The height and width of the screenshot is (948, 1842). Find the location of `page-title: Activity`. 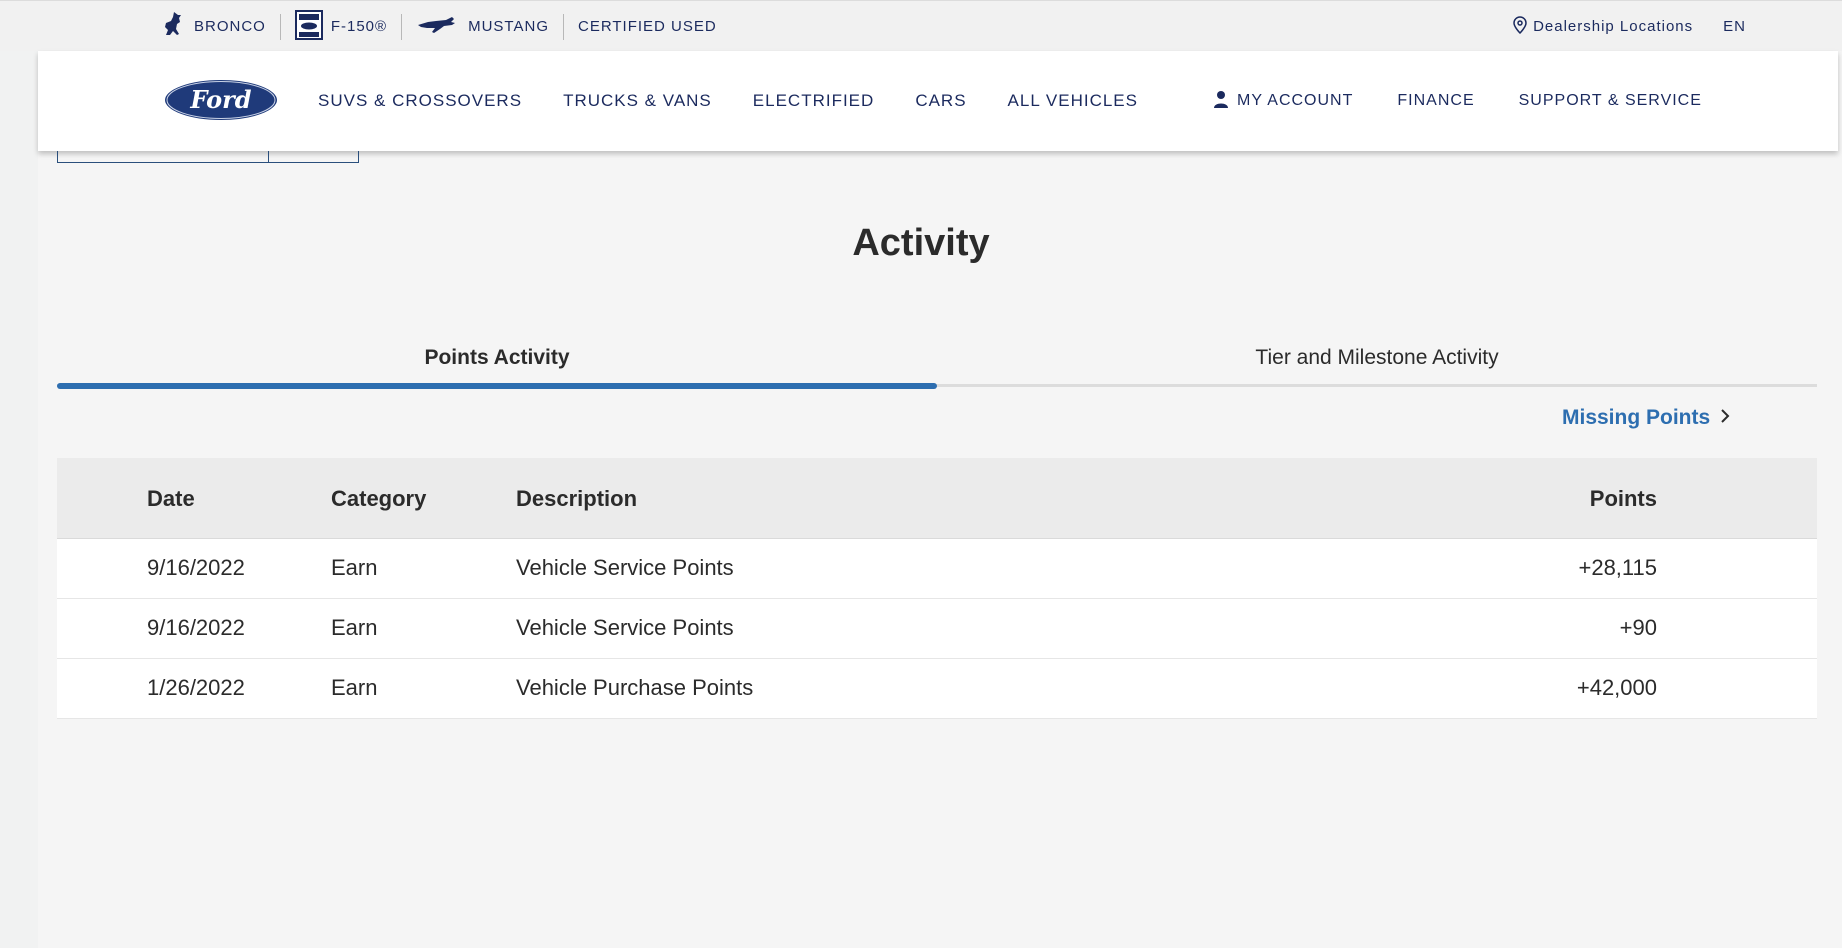

page-title: Activity is located at coordinates (921, 243).